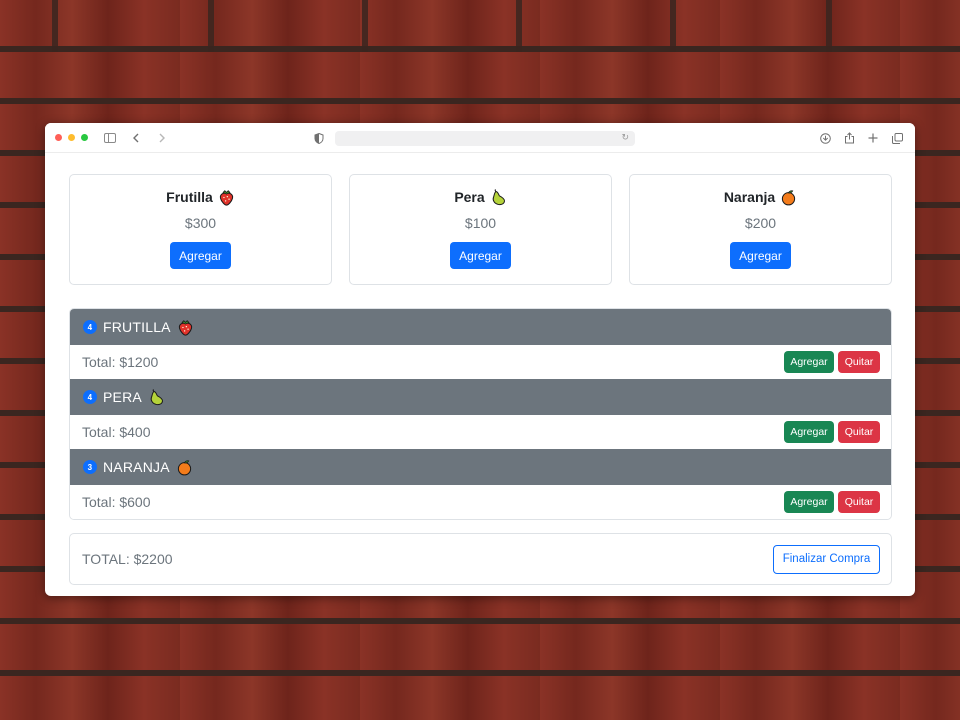  Describe the element at coordinates (116, 502) in the screenshot. I see `cart-item-total: Total: $600` at that location.